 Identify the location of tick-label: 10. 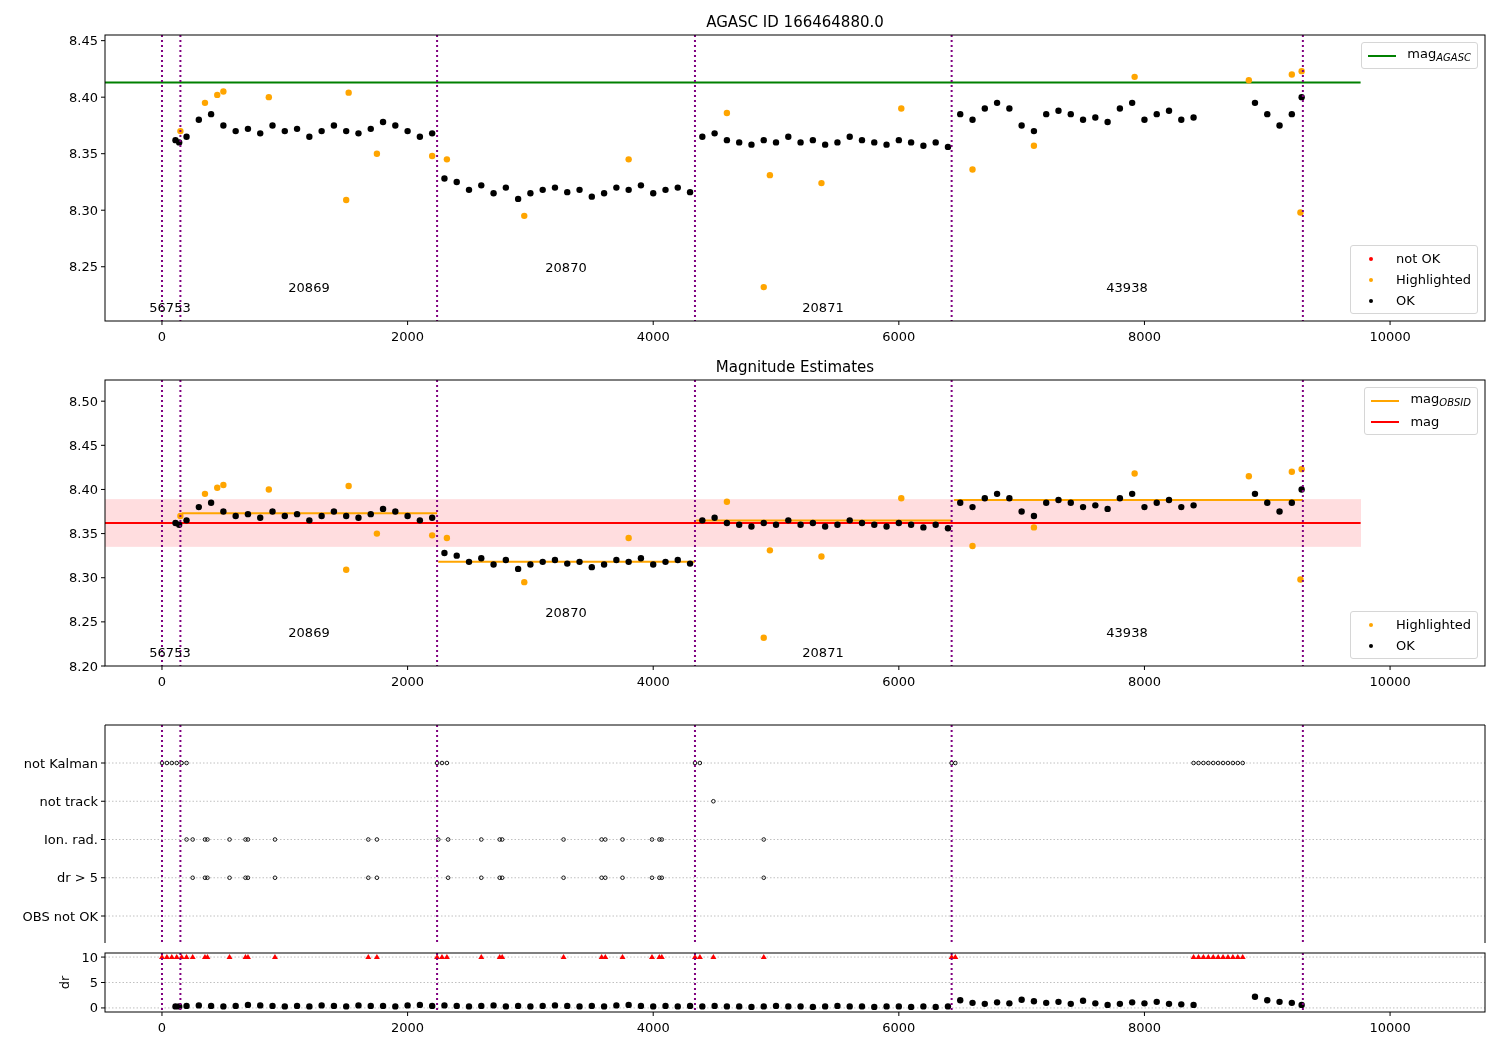
(89, 957).